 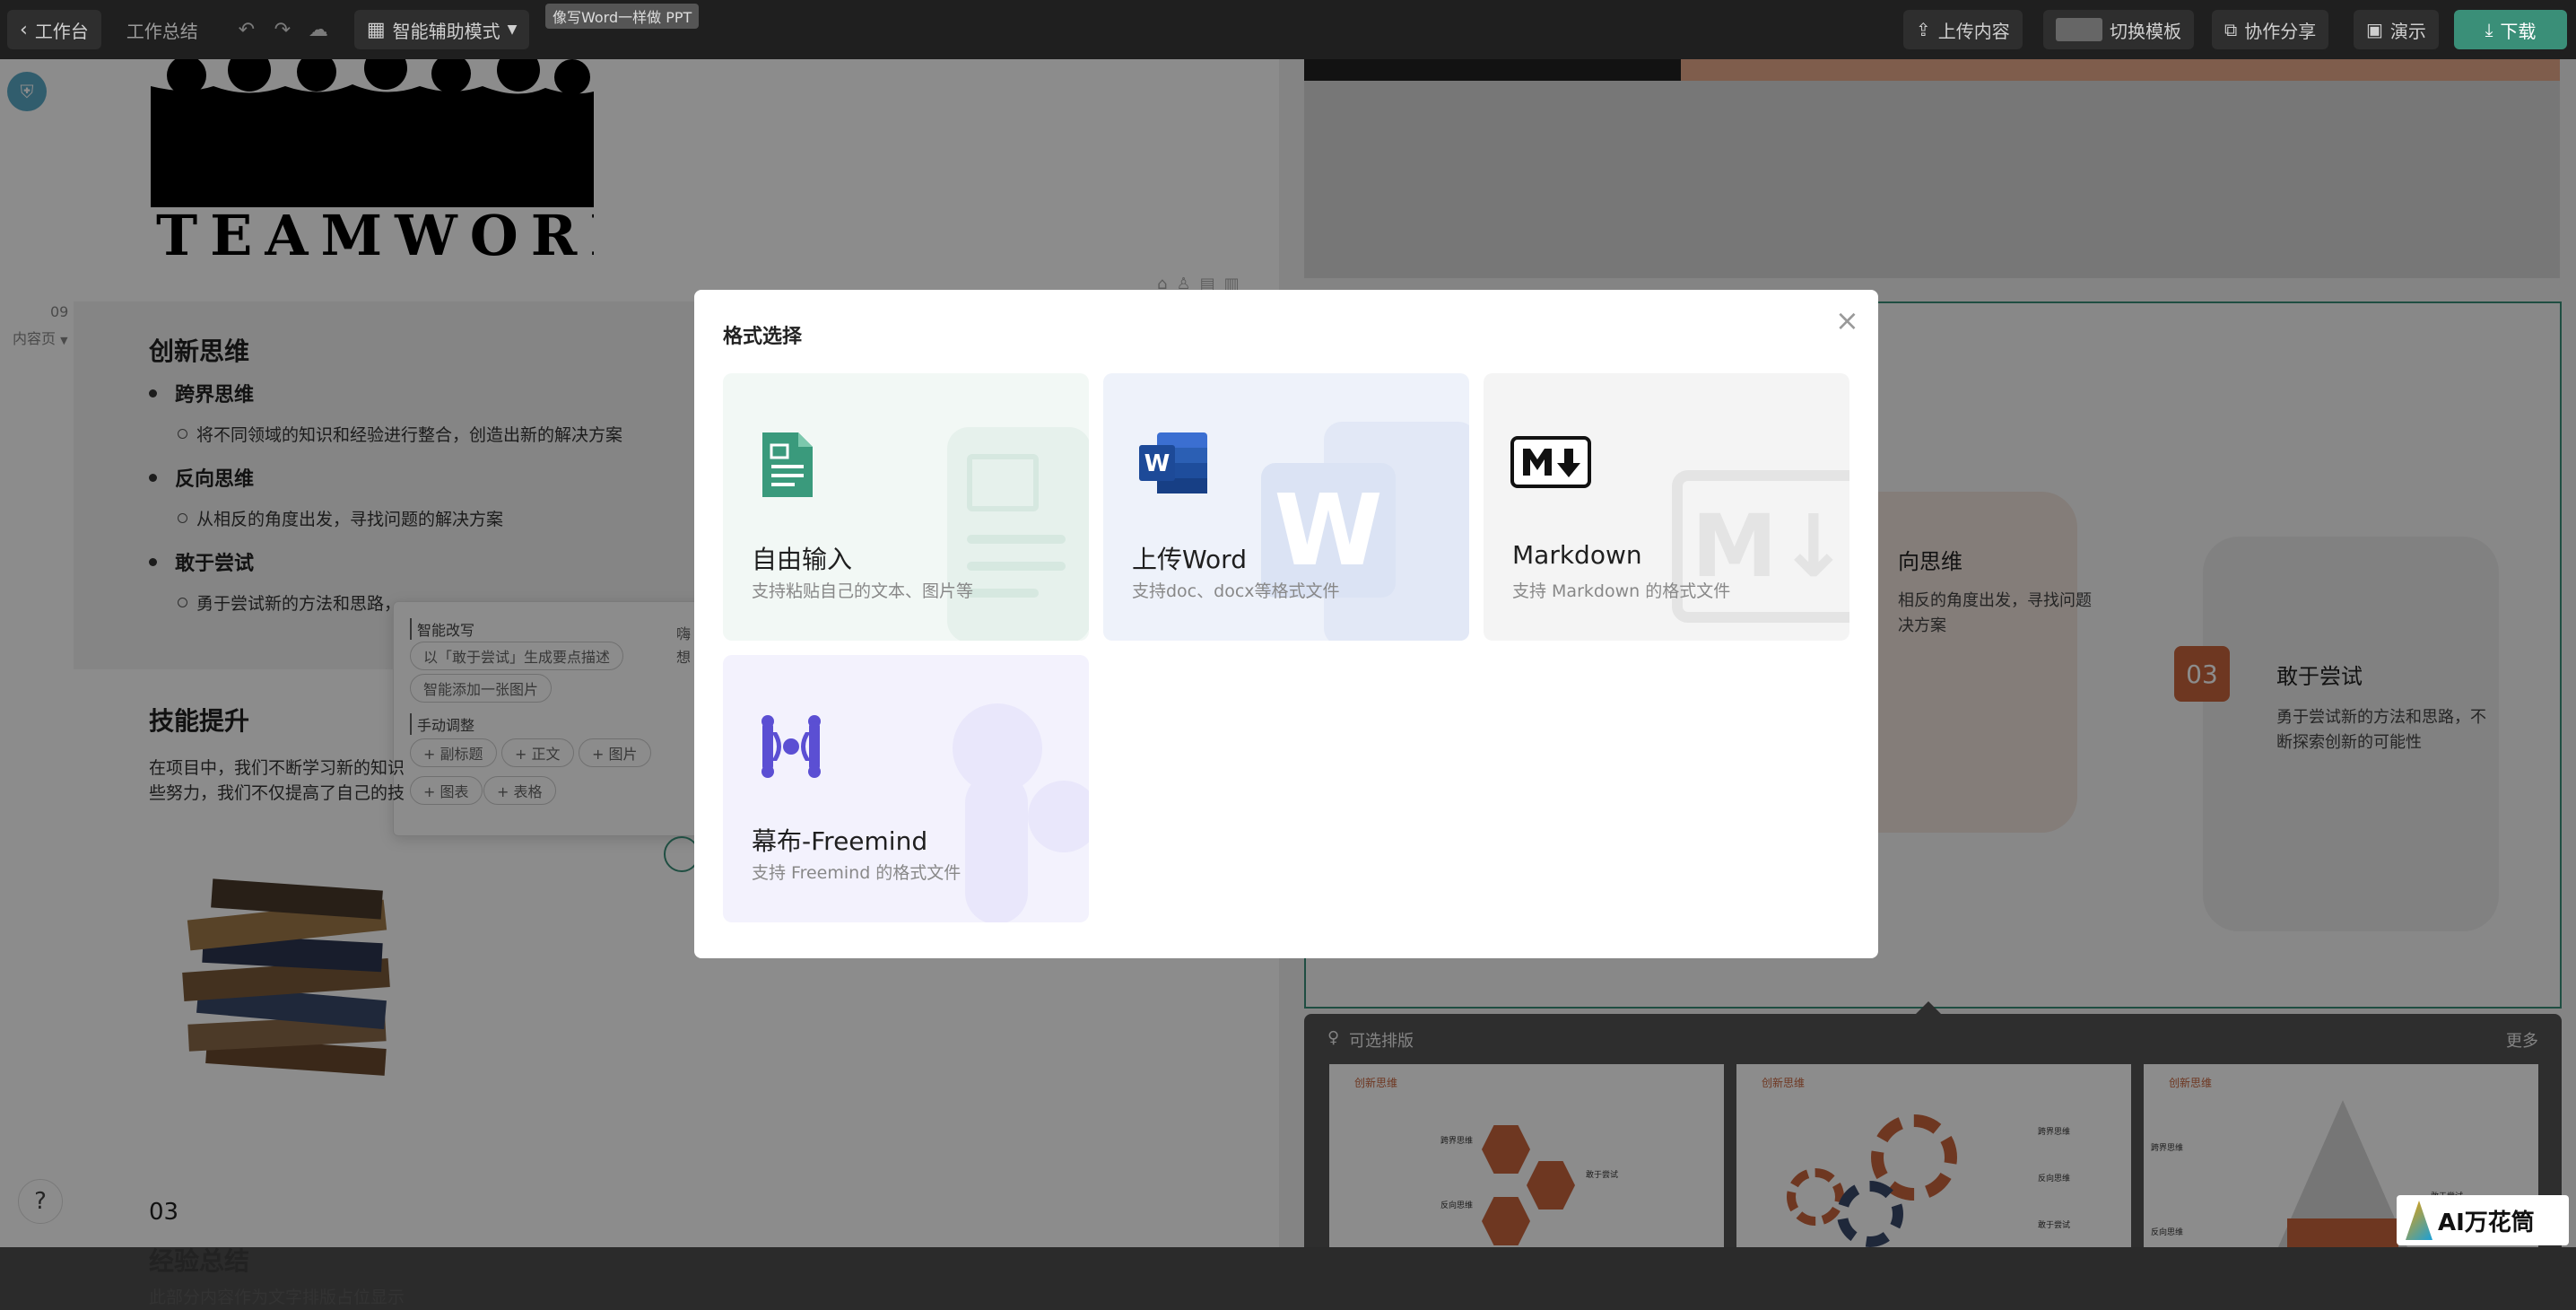 What do you see at coordinates (318, 30) in the screenshot?
I see `cloud-sync-icon: ☁` at bounding box center [318, 30].